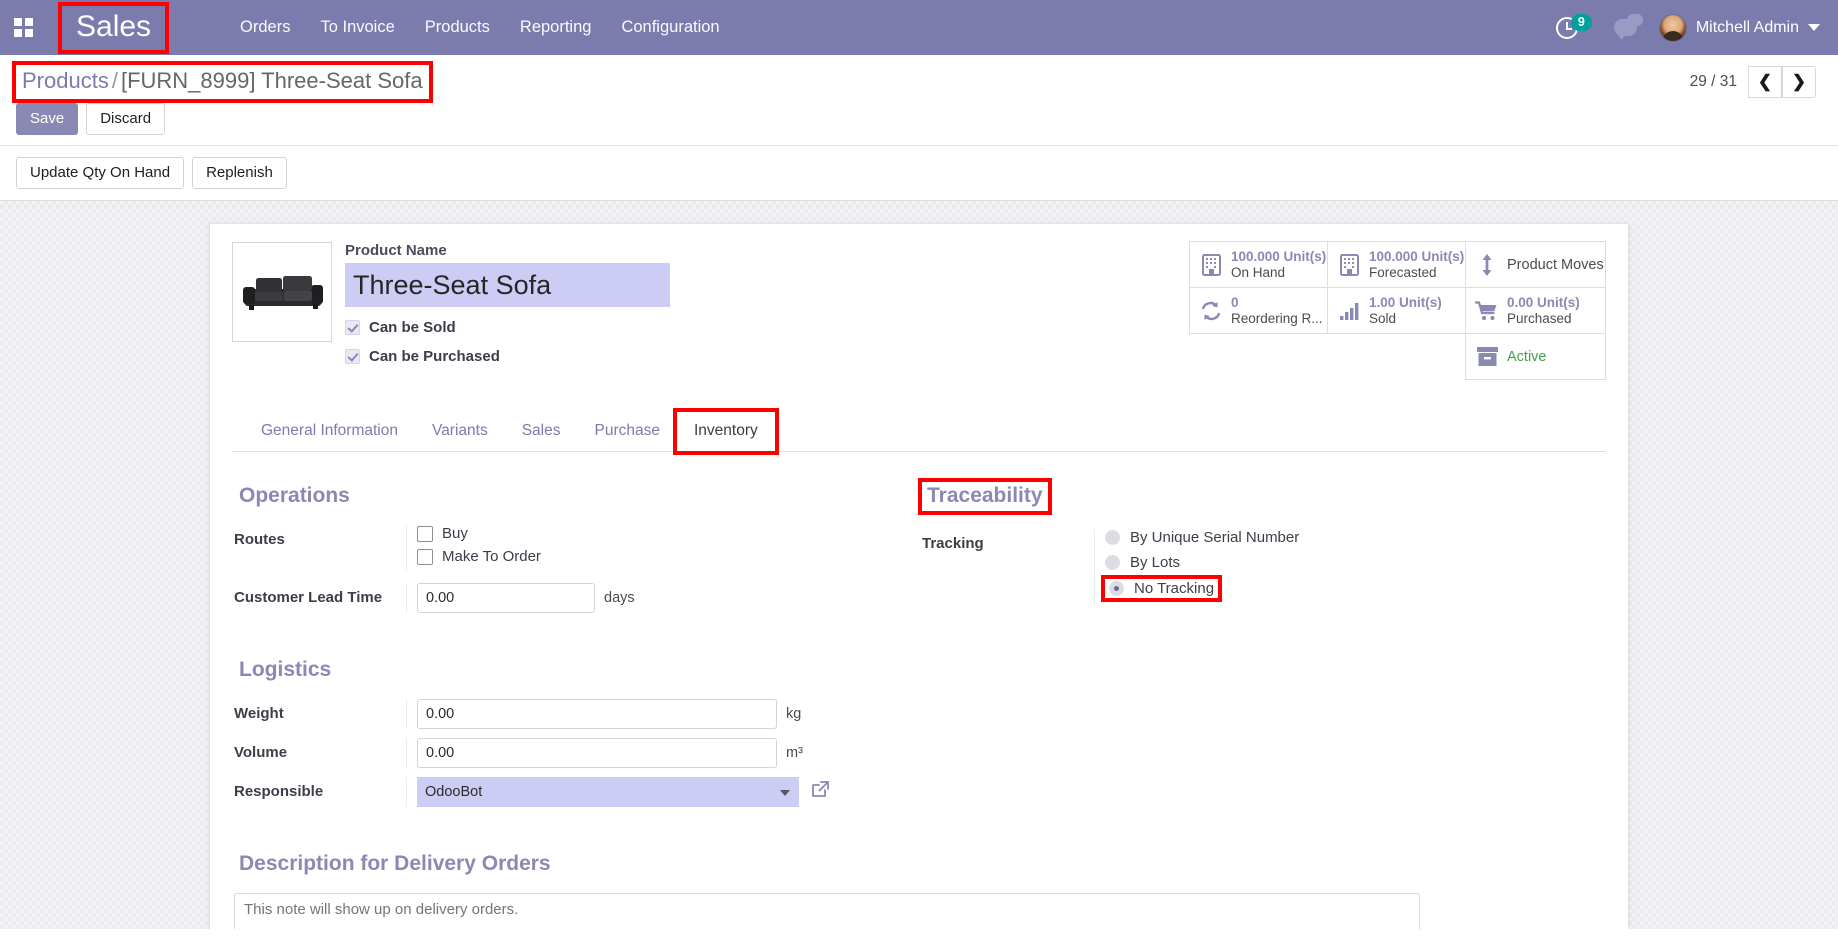 The height and width of the screenshot is (949, 1838). I want to click on nav-item-products: Products, so click(457, 27).